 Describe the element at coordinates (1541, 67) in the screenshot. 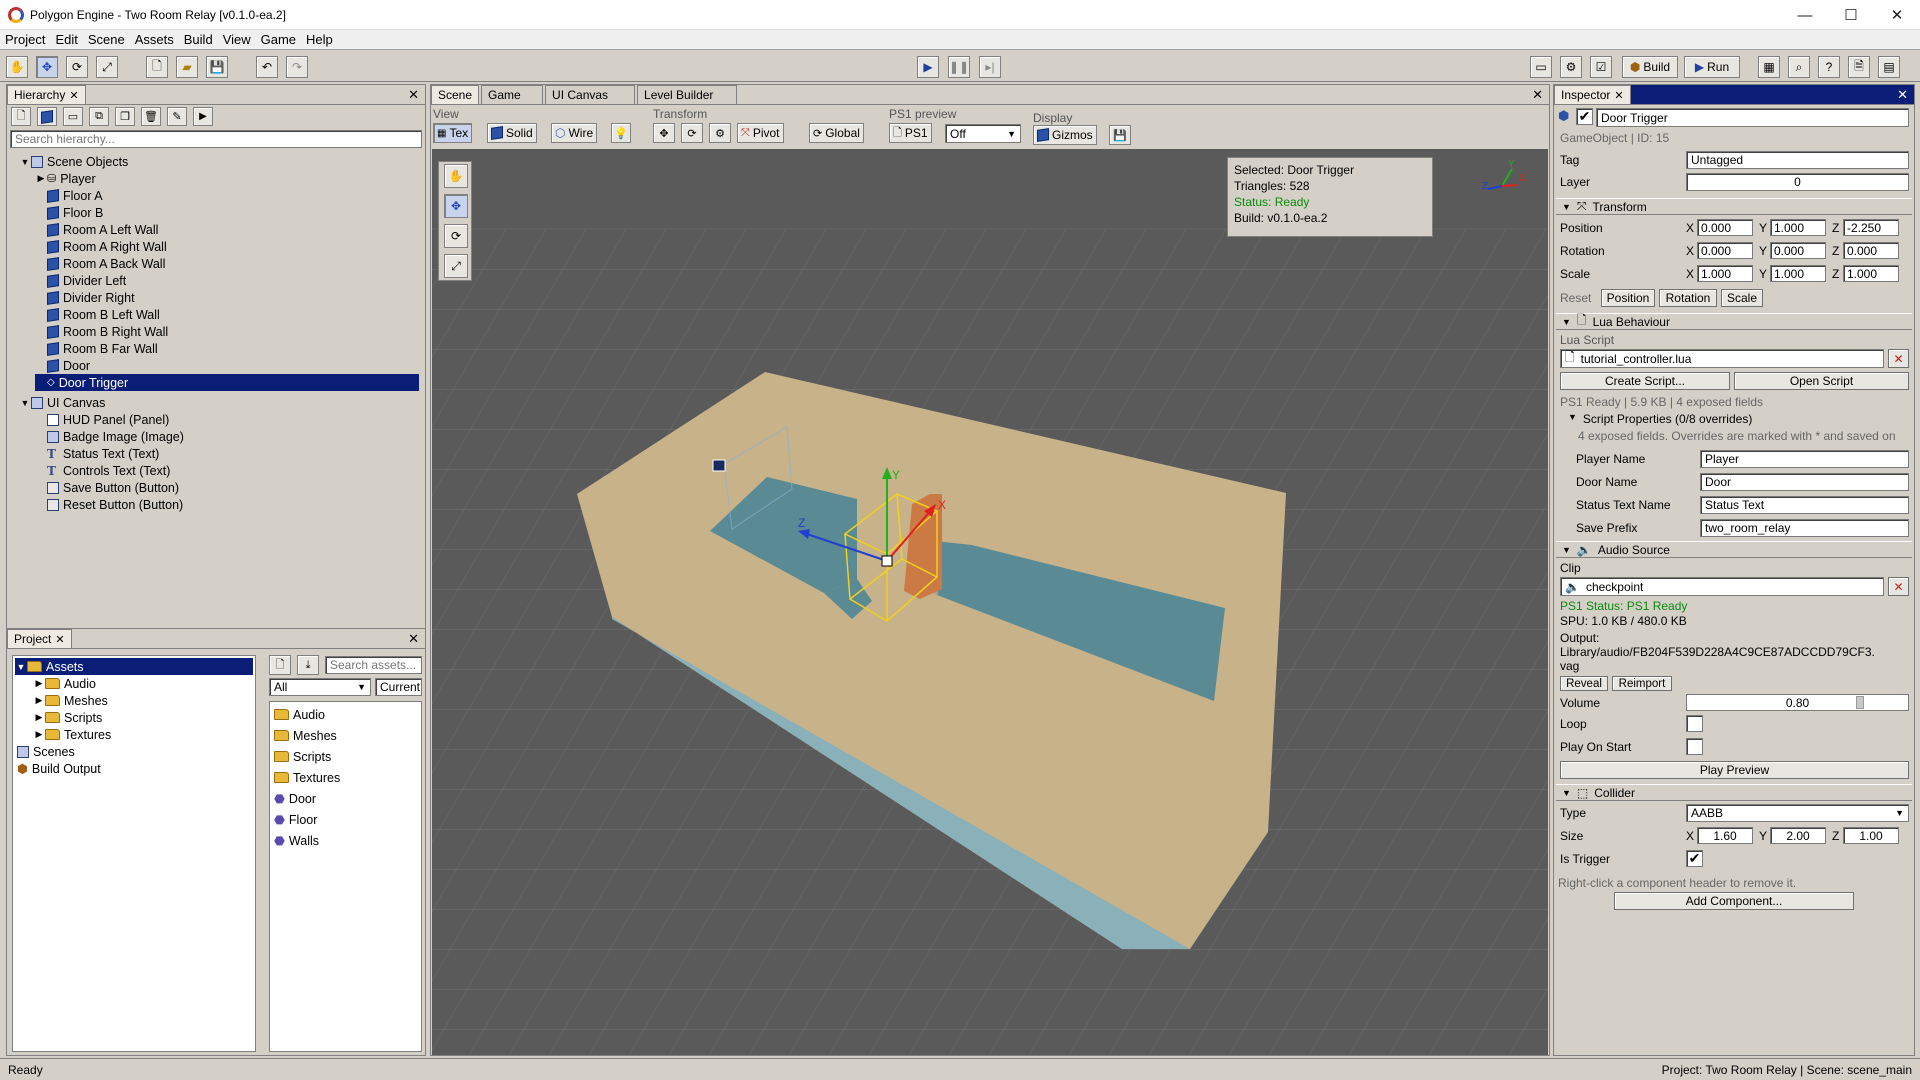

I see `build-settings-button: ▭` at that location.